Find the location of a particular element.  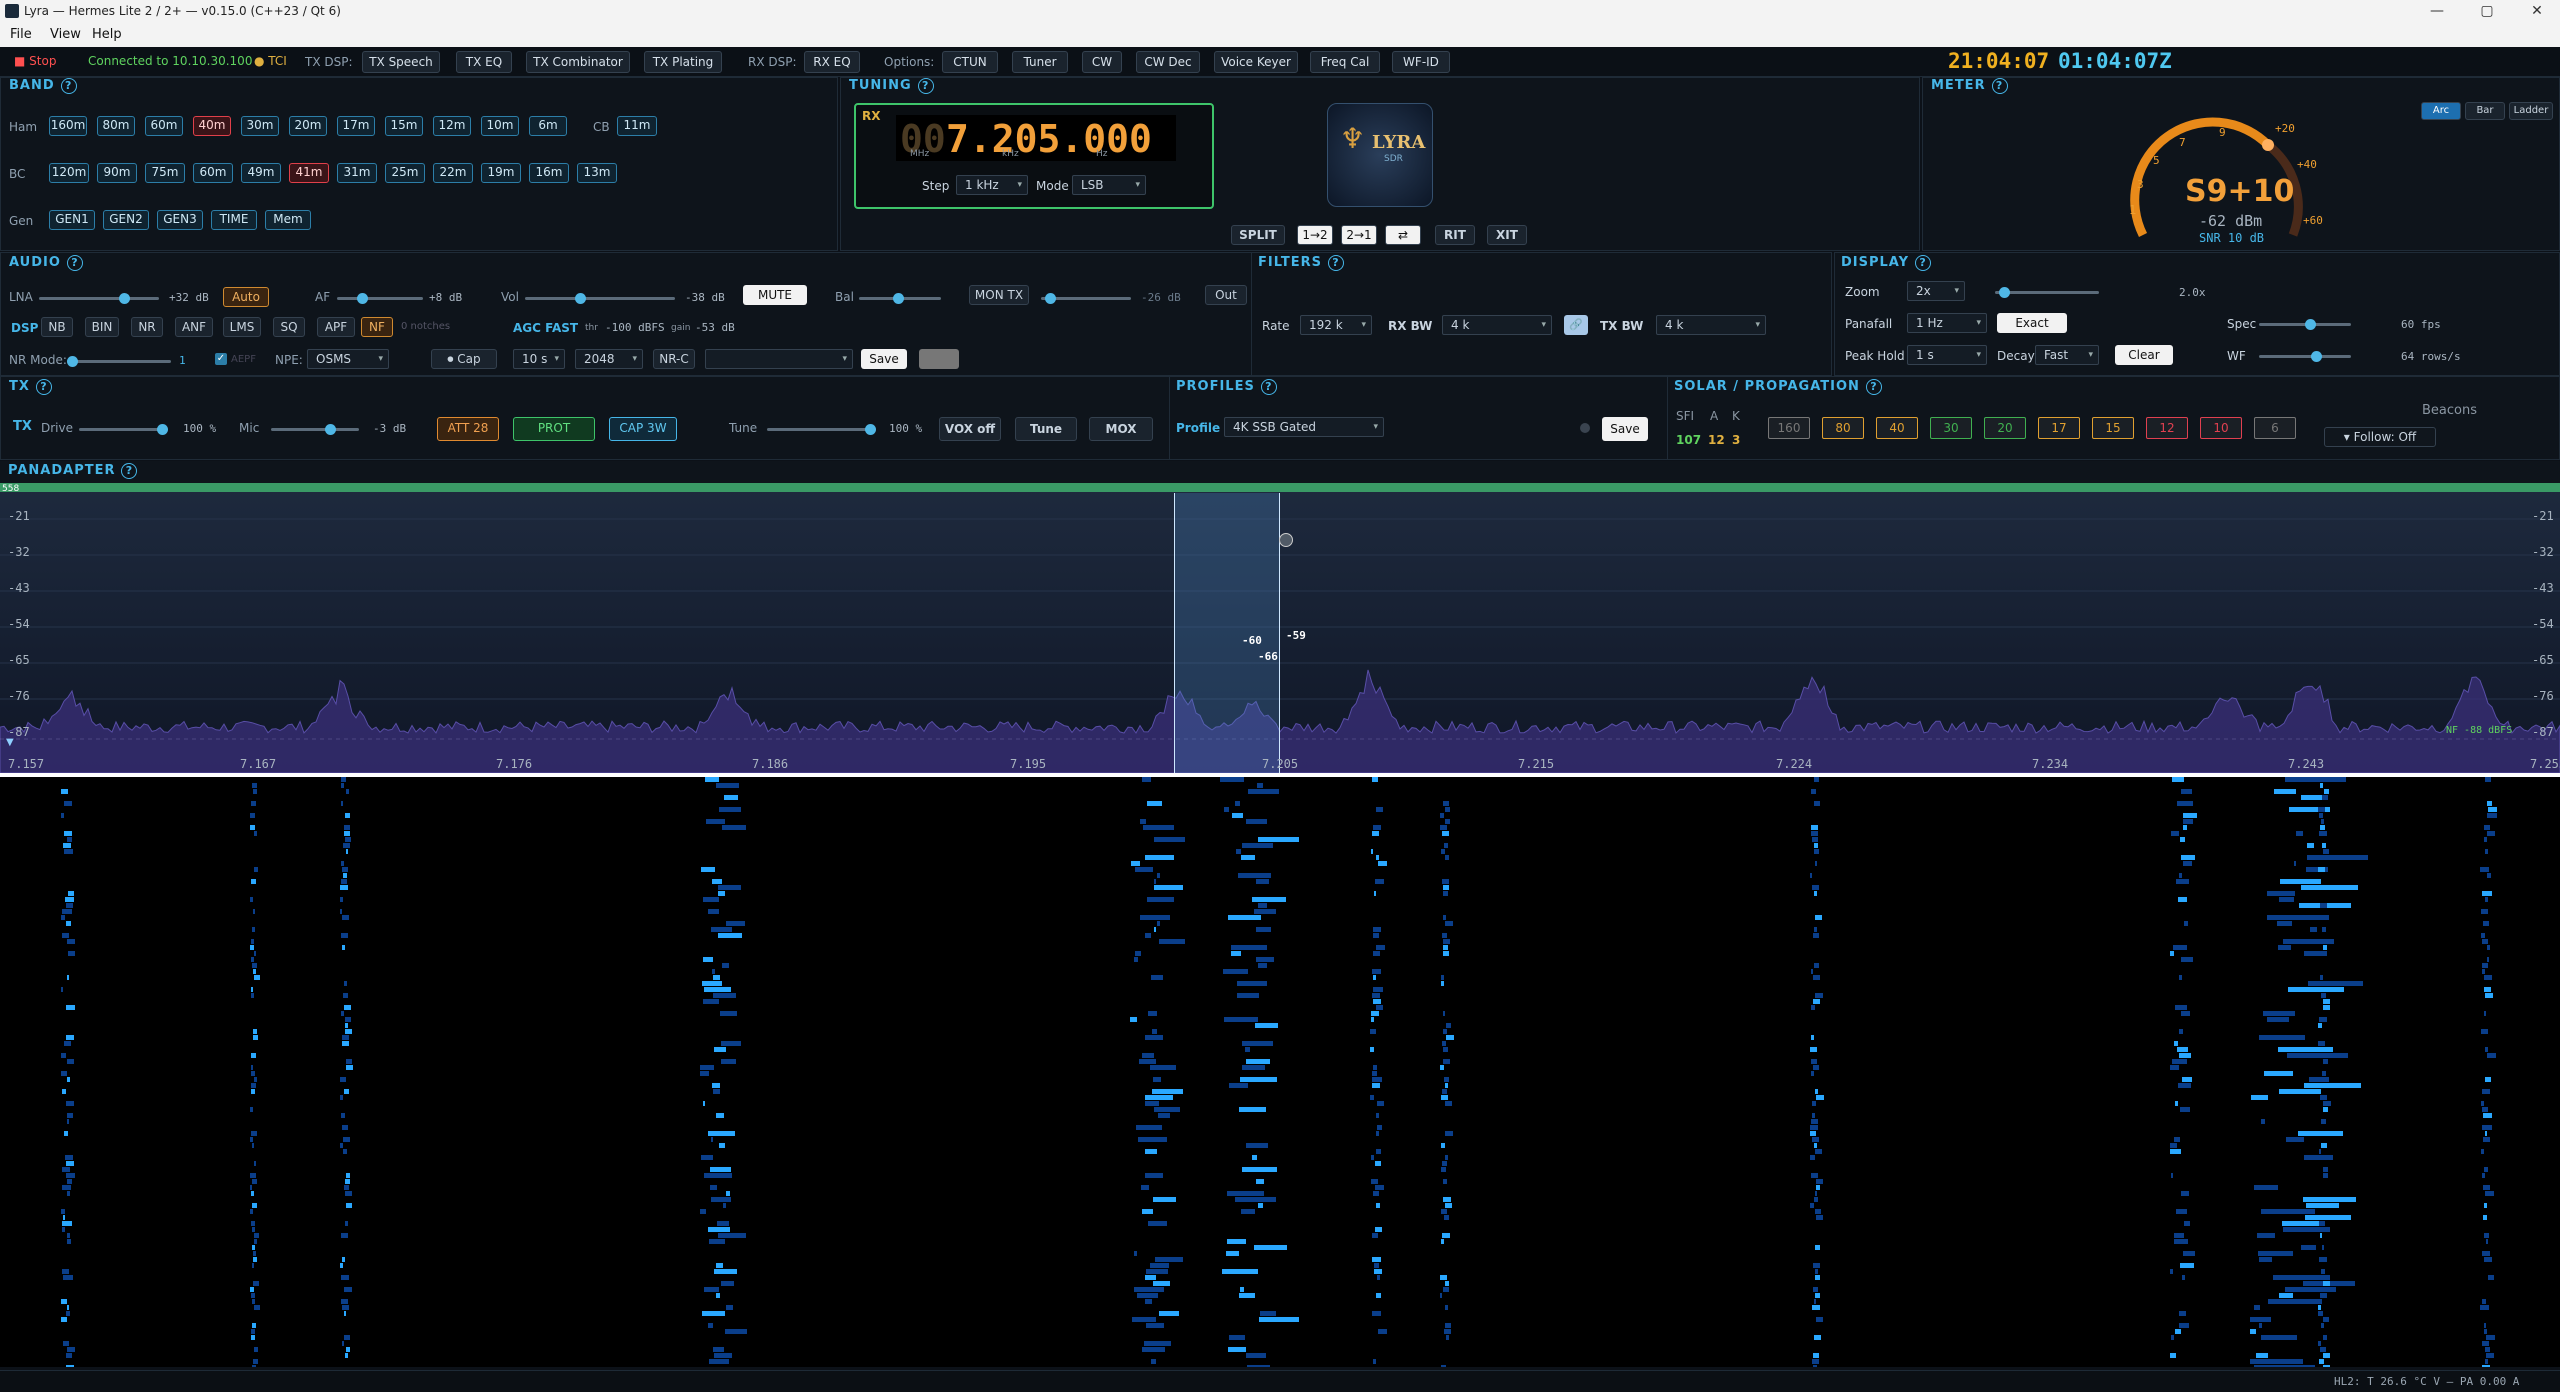

bc-button-25m: 25m is located at coordinates (405, 173).